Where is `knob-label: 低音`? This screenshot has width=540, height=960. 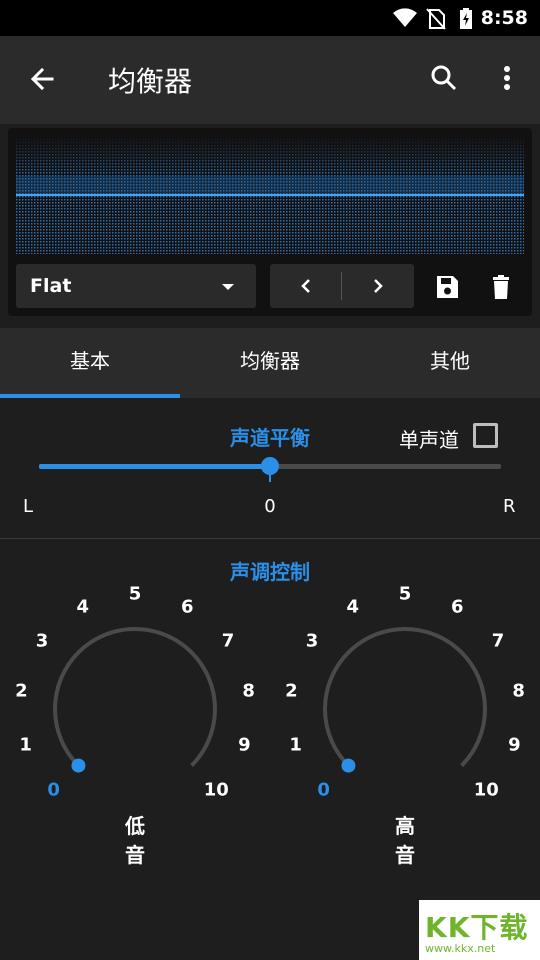
knob-label: 低音 is located at coordinates (135, 840).